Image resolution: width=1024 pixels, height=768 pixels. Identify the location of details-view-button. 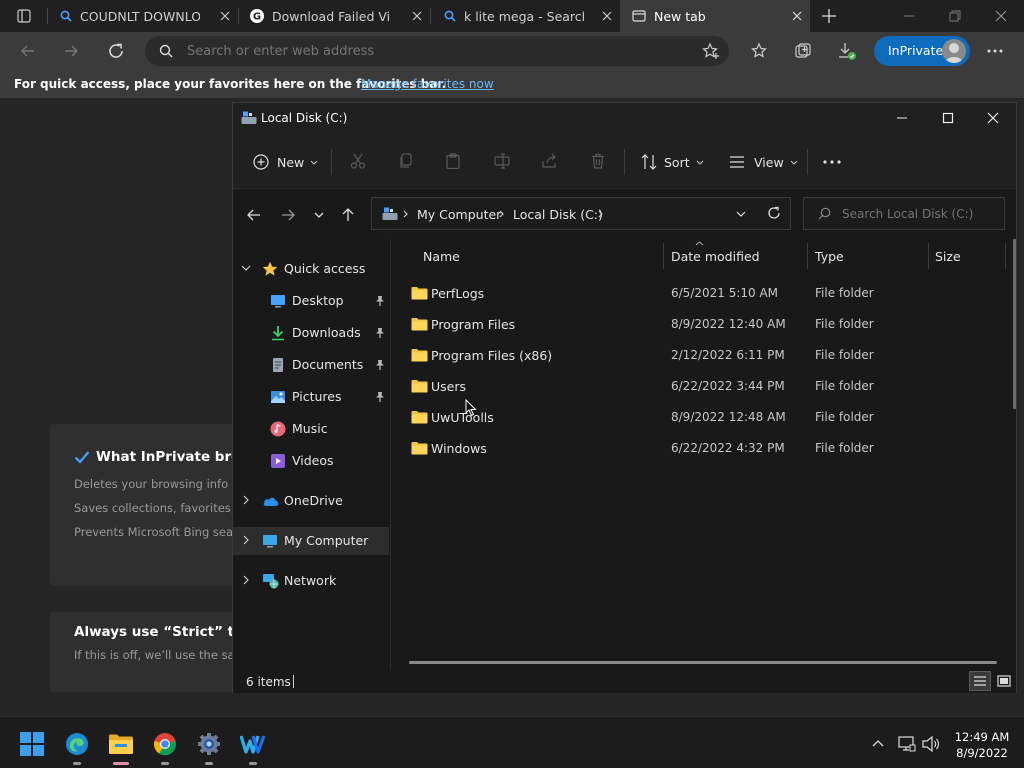
(980, 681).